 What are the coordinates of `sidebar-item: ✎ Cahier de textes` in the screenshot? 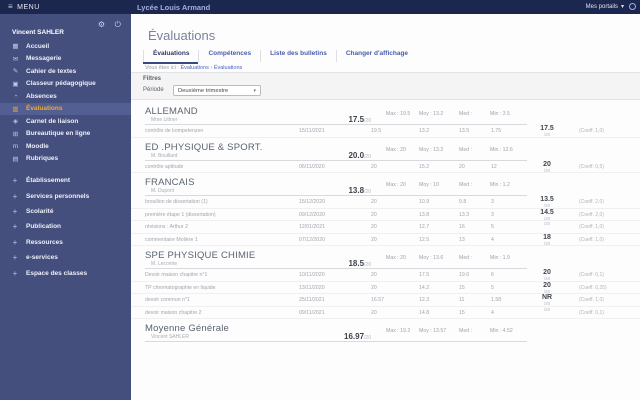 It's located at (65, 71).